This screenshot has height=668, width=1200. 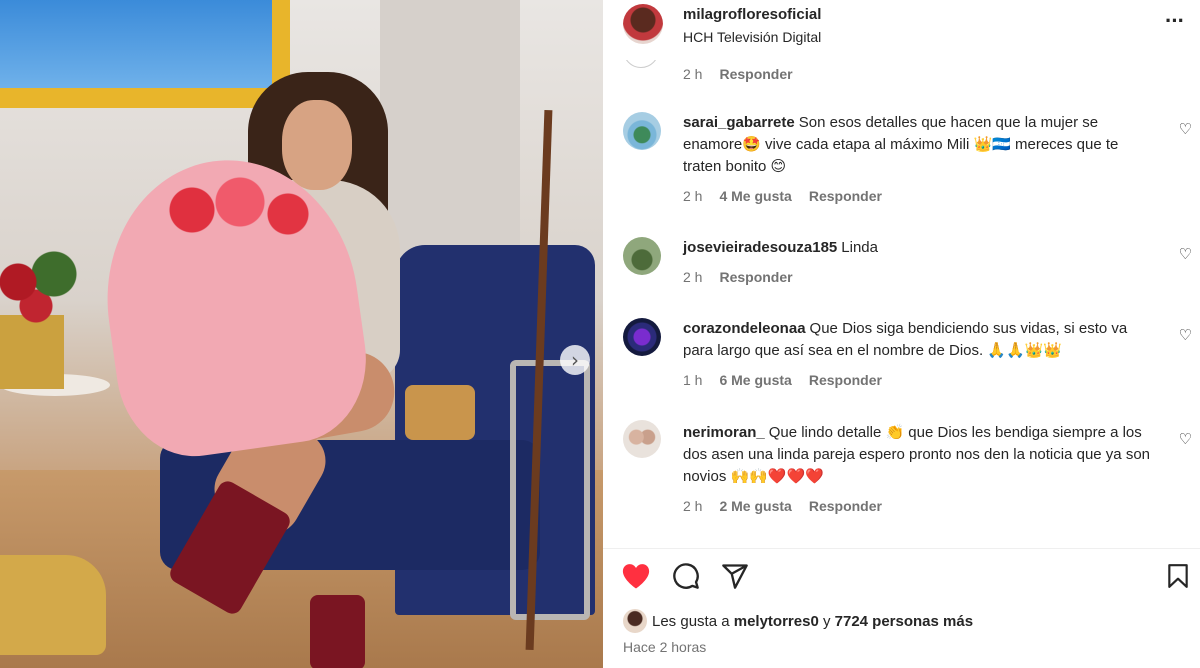 I want to click on comment-button, so click(x=686, y=576).